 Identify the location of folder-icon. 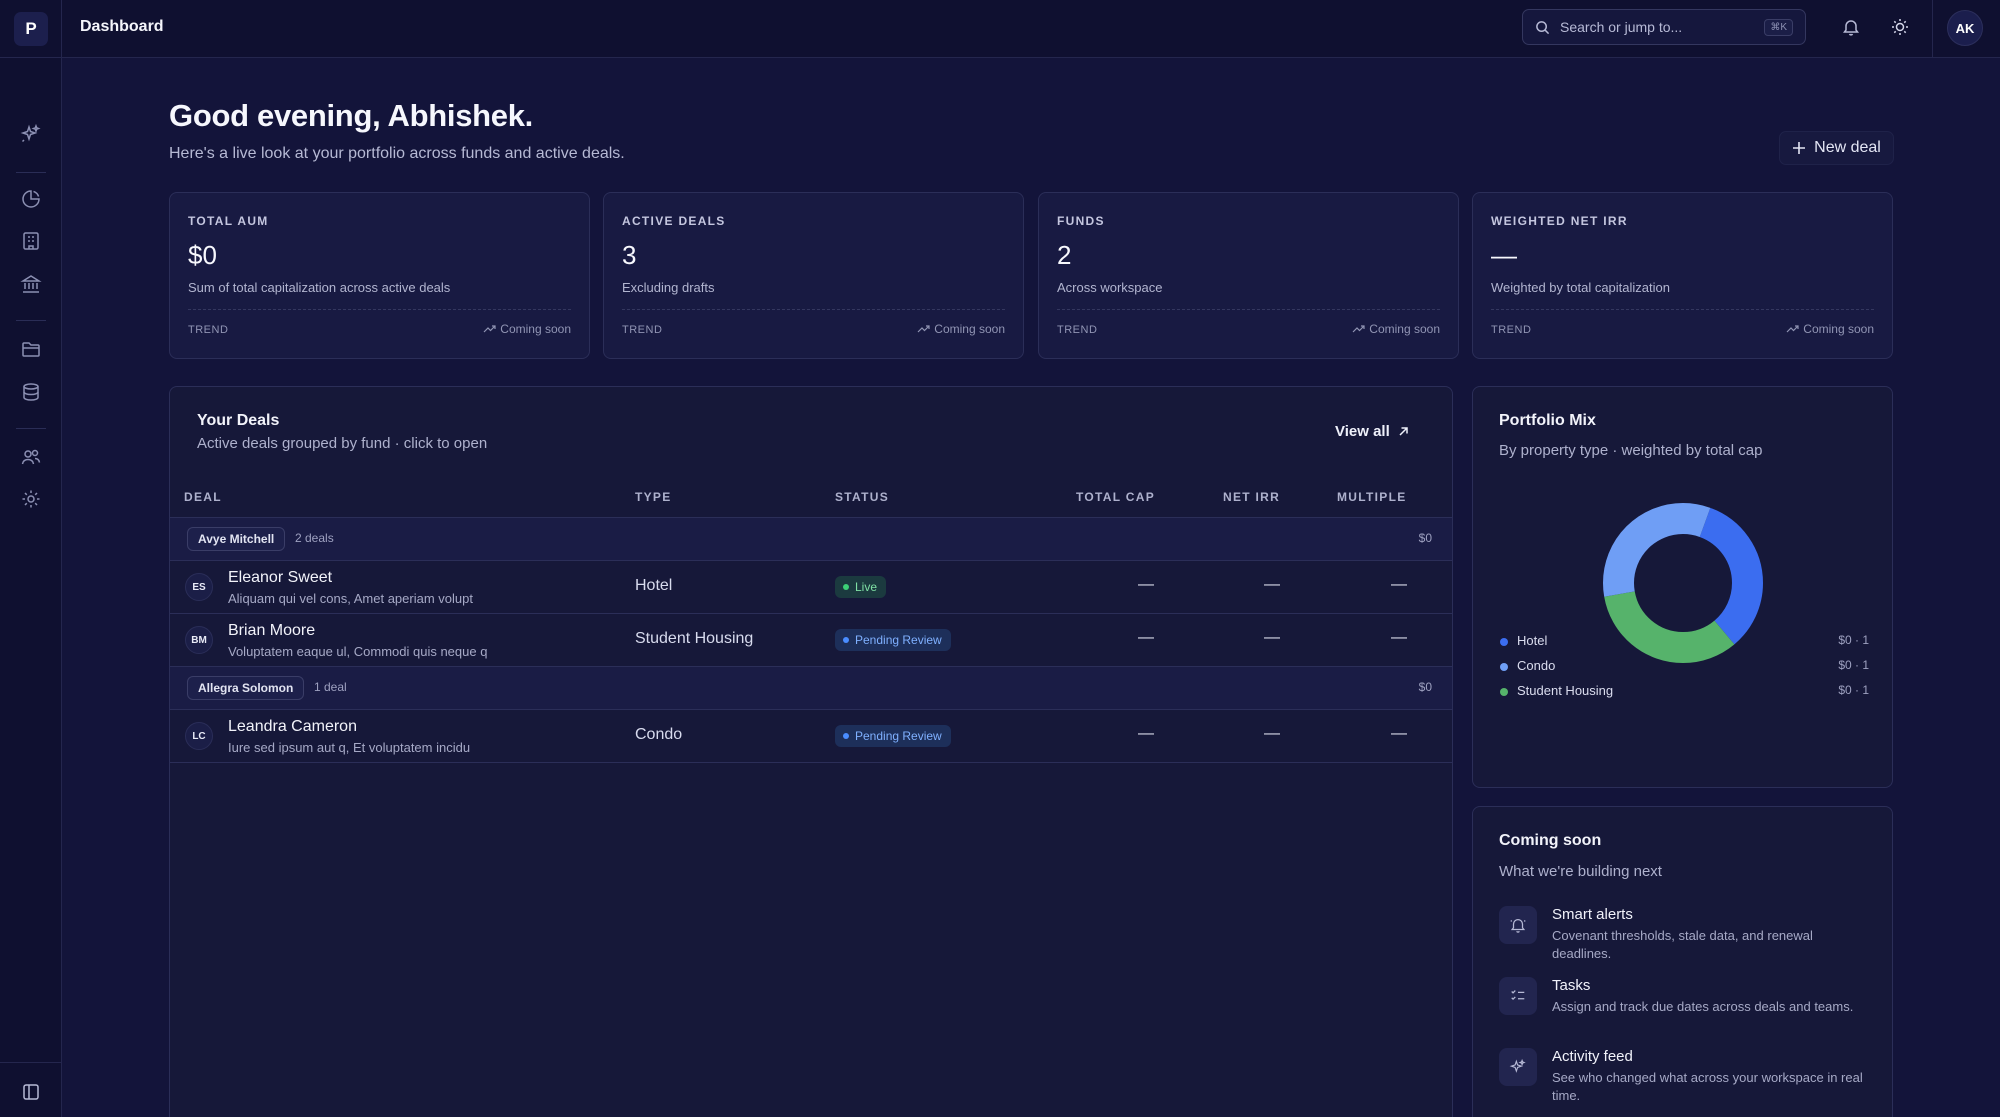
(31, 349).